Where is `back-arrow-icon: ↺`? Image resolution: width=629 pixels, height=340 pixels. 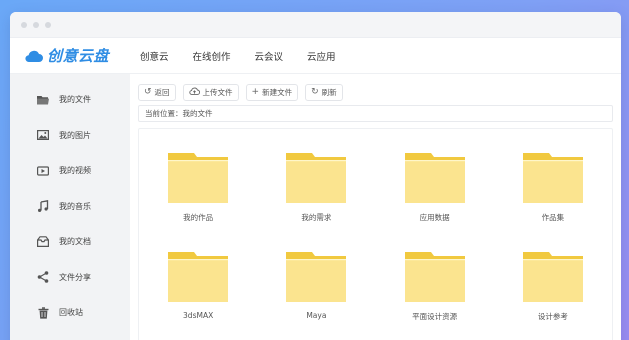
back-arrow-icon: ↺ is located at coordinates (148, 92).